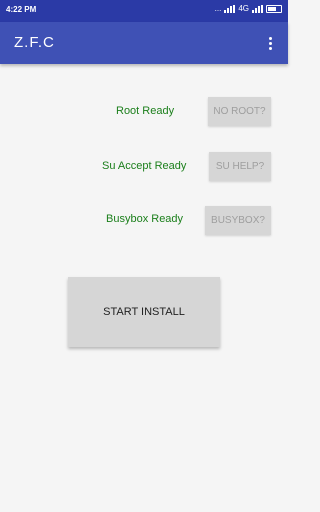  I want to click on busybox-button: BUSYBOX?, so click(238, 220).